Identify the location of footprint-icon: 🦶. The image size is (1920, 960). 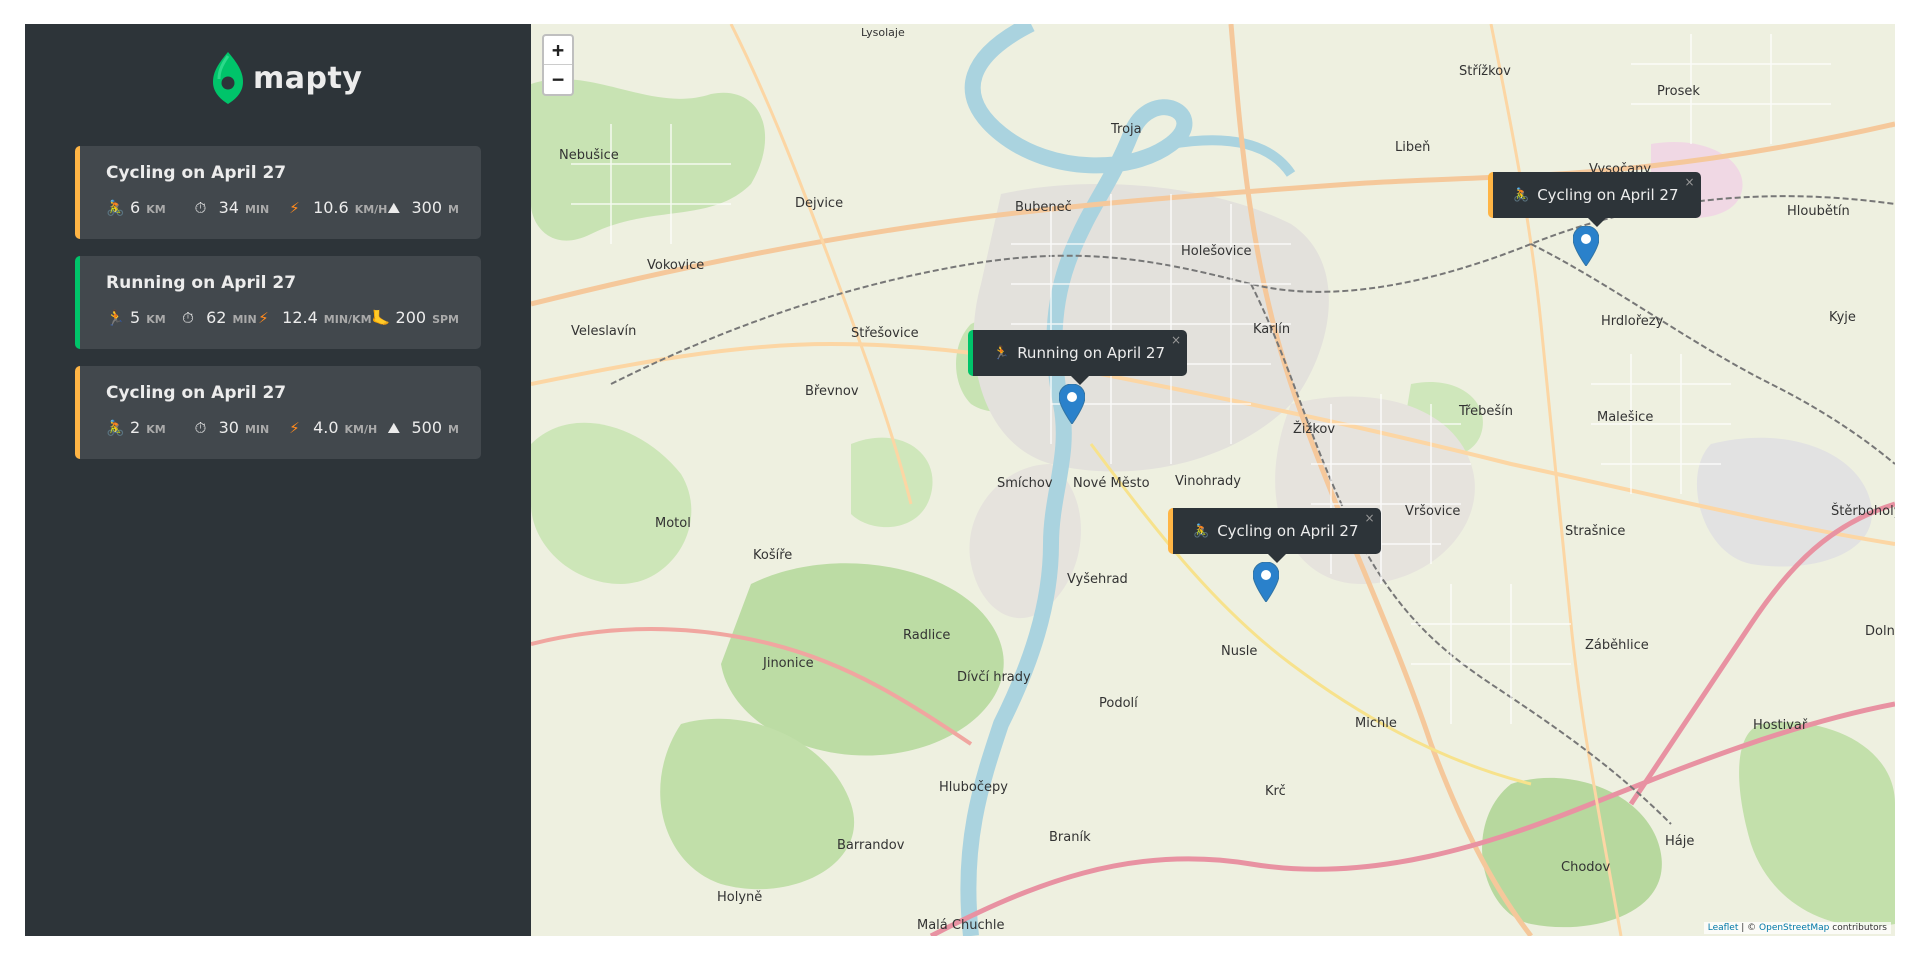
(381, 318).